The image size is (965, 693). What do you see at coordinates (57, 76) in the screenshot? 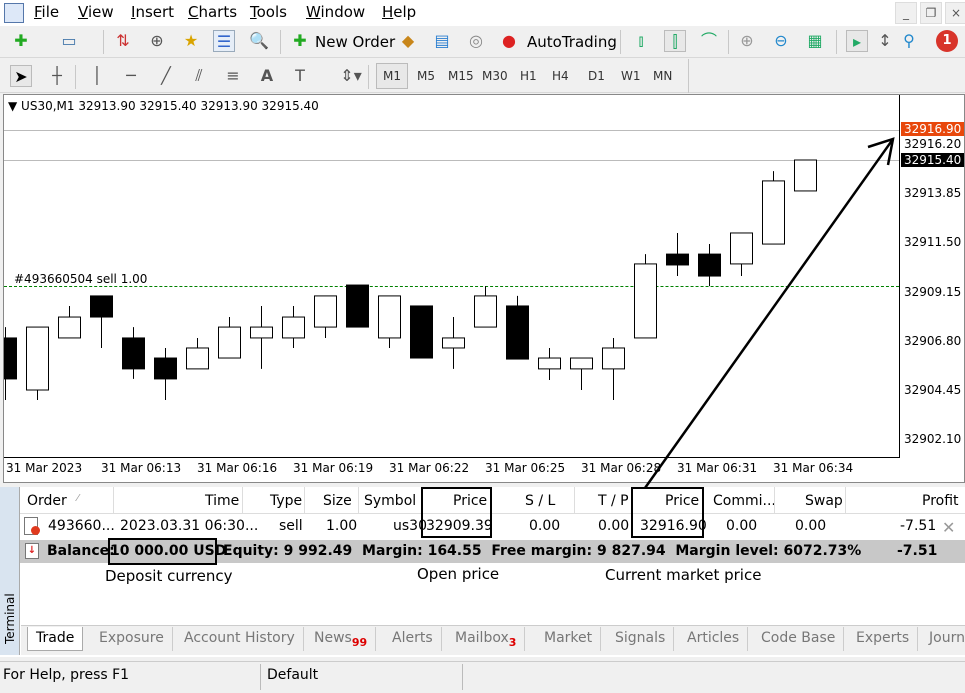
I see `crosshair-icon: ┼` at bounding box center [57, 76].